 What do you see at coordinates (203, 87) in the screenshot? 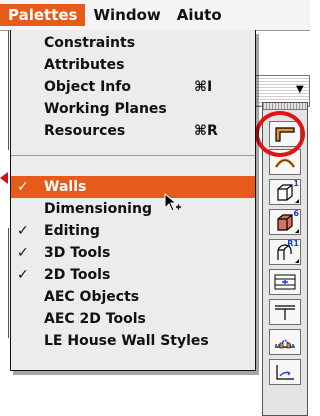
I see `menu-item-shortcut: ⌘I` at bounding box center [203, 87].